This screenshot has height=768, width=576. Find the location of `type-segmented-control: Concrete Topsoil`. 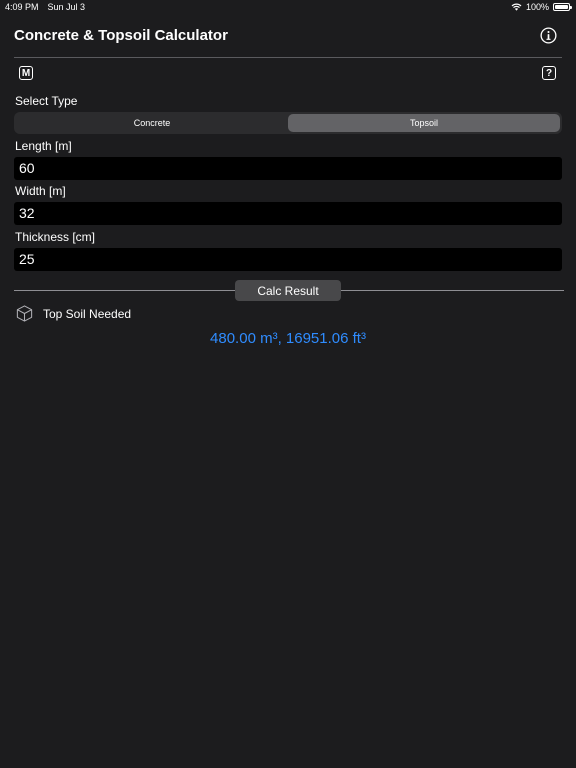

type-segmented-control: Concrete Topsoil is located at coordinates (288, 123).